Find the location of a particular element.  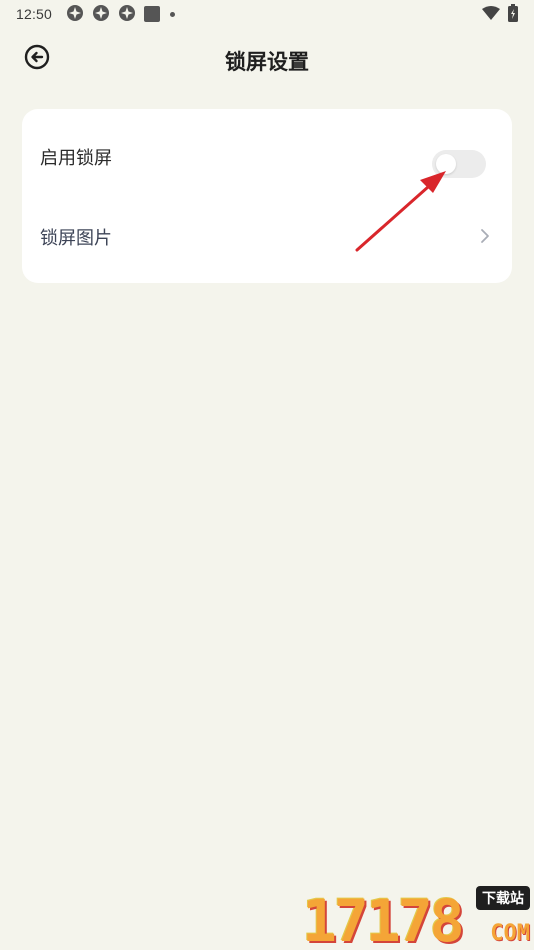

watermark-tag: 下载站 is located at coordinates (503, 898).